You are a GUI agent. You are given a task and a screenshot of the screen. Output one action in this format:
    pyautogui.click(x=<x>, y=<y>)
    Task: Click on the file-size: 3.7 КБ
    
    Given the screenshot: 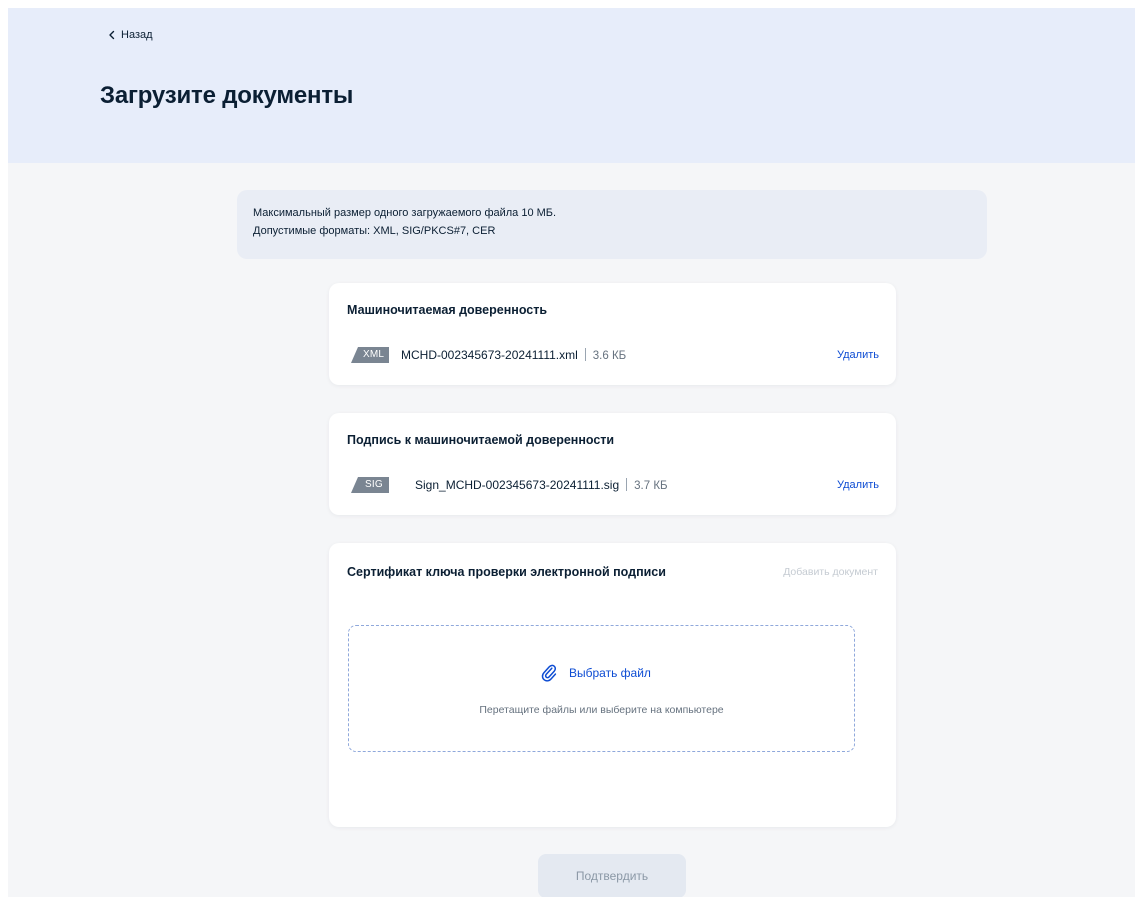 What is the action you would take?
    pyautogui.click(x=651, y=486)
    